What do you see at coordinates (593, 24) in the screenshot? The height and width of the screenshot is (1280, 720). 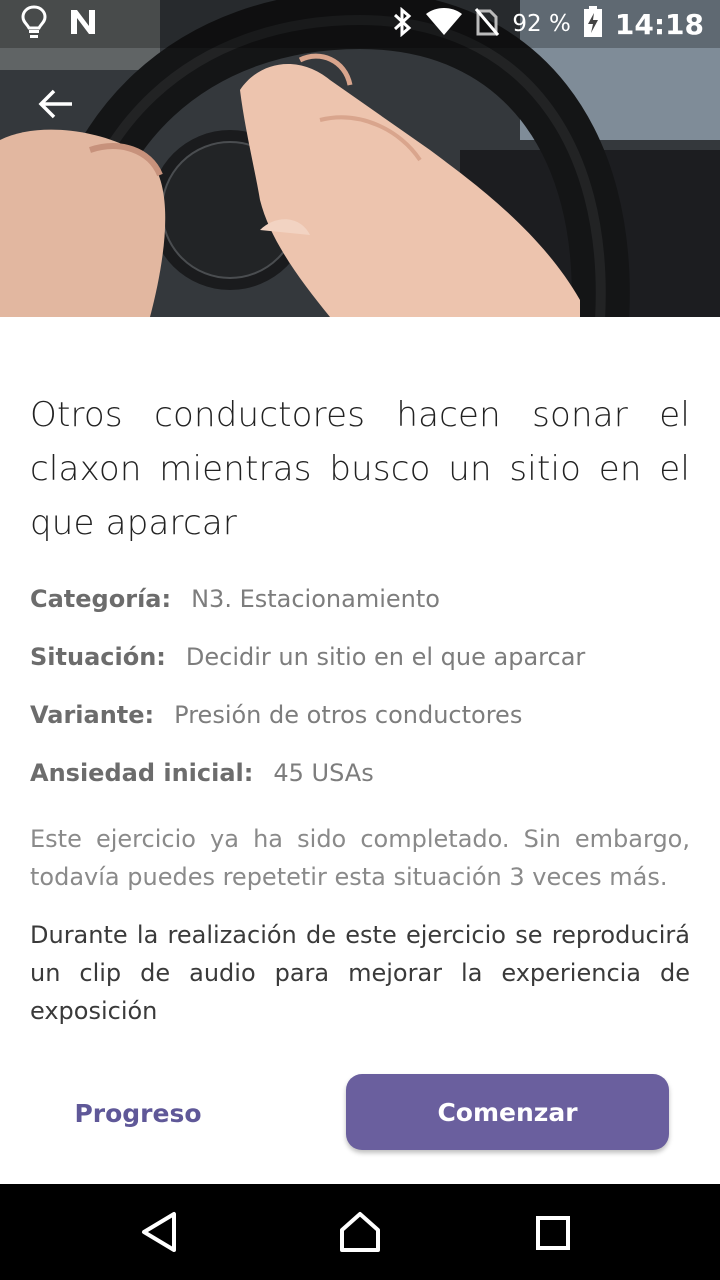 I see `battery-charging-icon` at bounding box center [593, 24].